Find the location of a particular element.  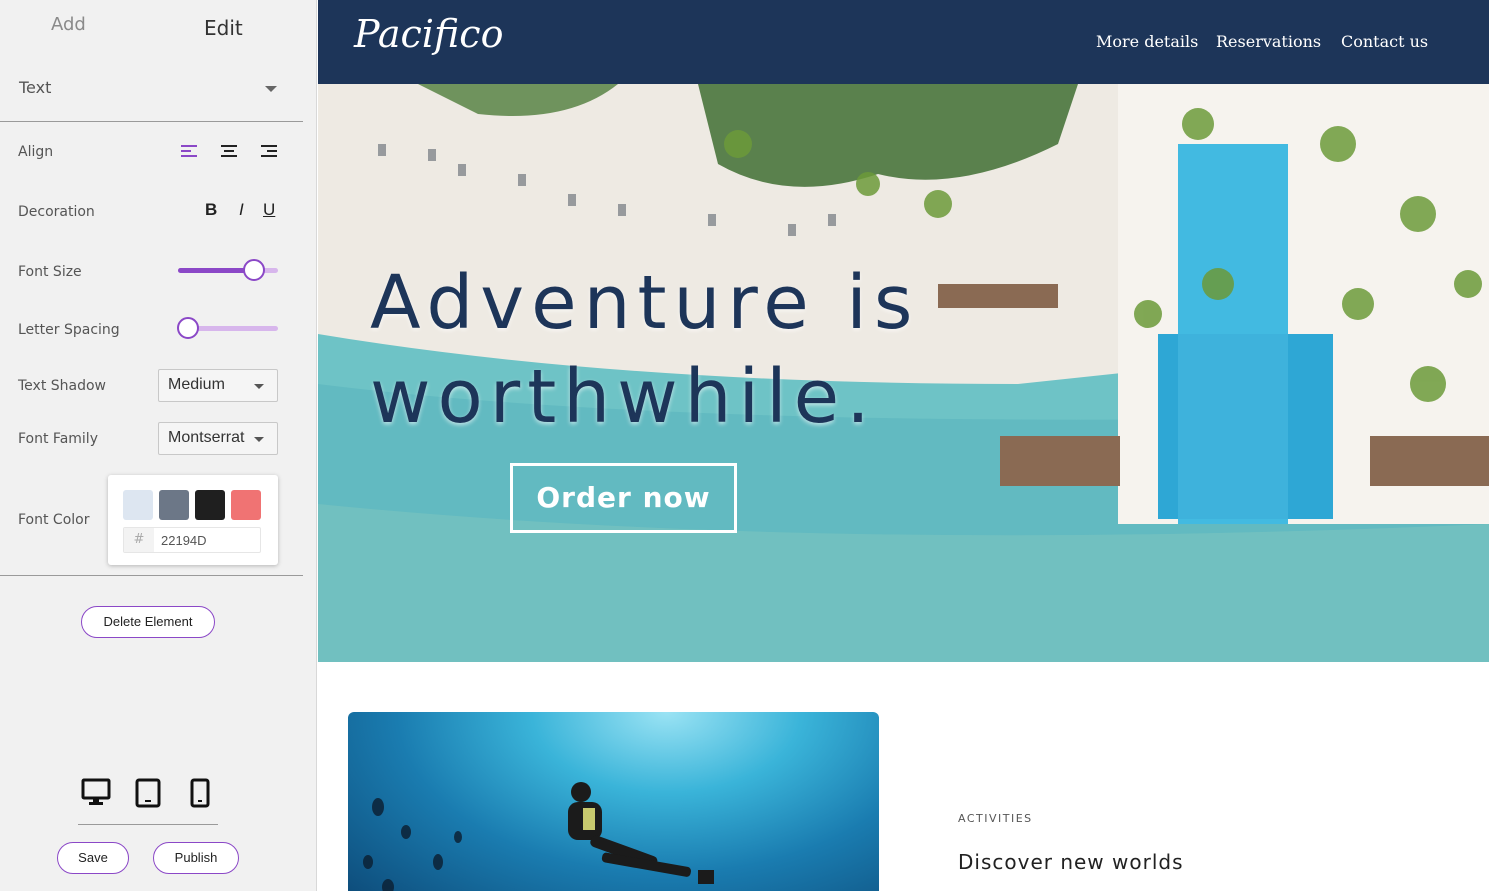

decoration-label: Decoration is located at coordinates (56, 212).